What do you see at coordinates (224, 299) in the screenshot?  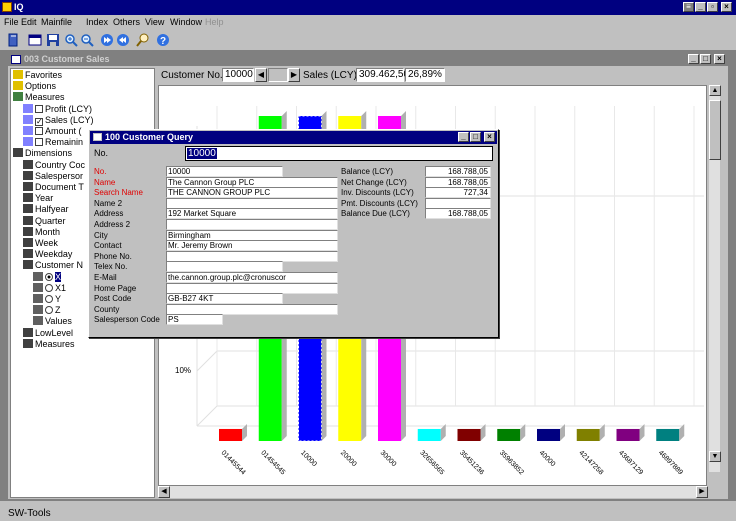 I see `field-value: GB-B27 4KT` at bounding box center [224, 299].